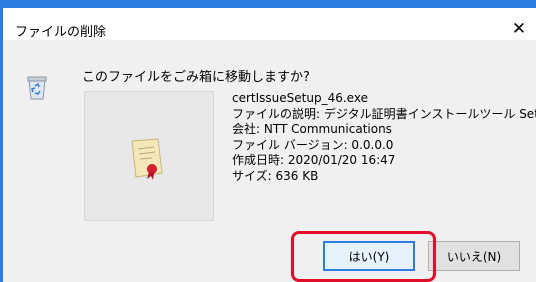 The height and width of the screenshot is (282, 536). What do you see at coordinates (384, 113) in the screenshot?
I see `file-description: ファイルの説明: デジタル証明書インストールツール Setup` at bounding box center [384, 113].